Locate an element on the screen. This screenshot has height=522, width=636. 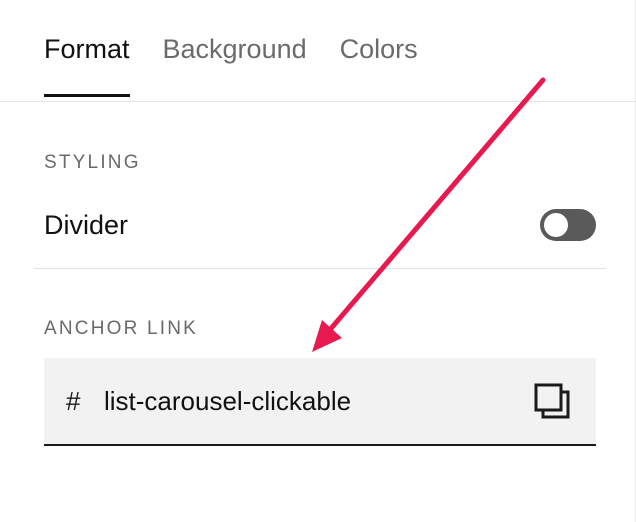
divider-setting-row: Divider is located at coordinates (320, 225).